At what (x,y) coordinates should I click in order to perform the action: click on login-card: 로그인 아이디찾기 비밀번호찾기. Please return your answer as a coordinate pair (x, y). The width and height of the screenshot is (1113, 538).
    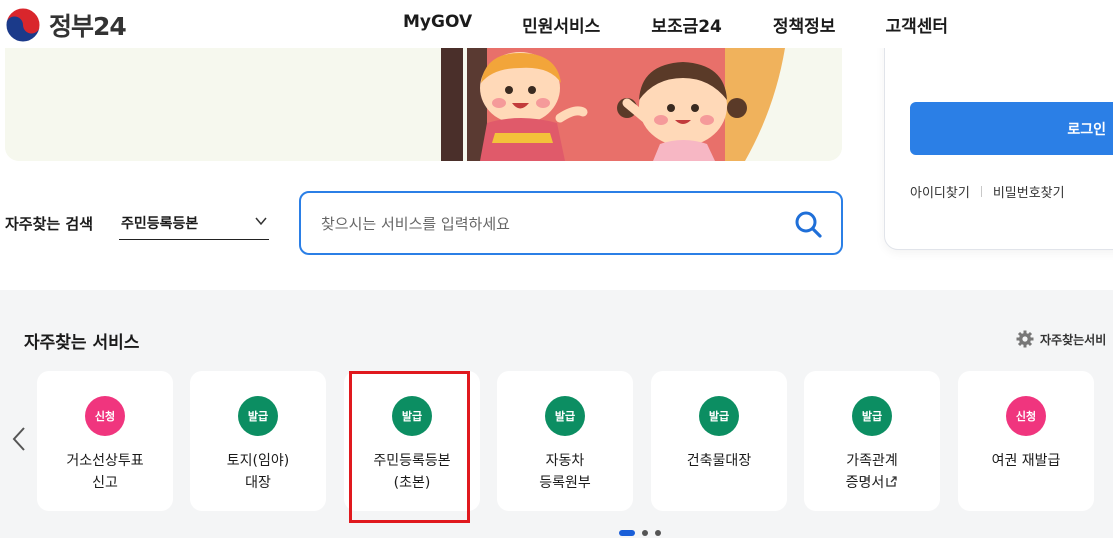
    Looking at the image, I should click on (998, 140).